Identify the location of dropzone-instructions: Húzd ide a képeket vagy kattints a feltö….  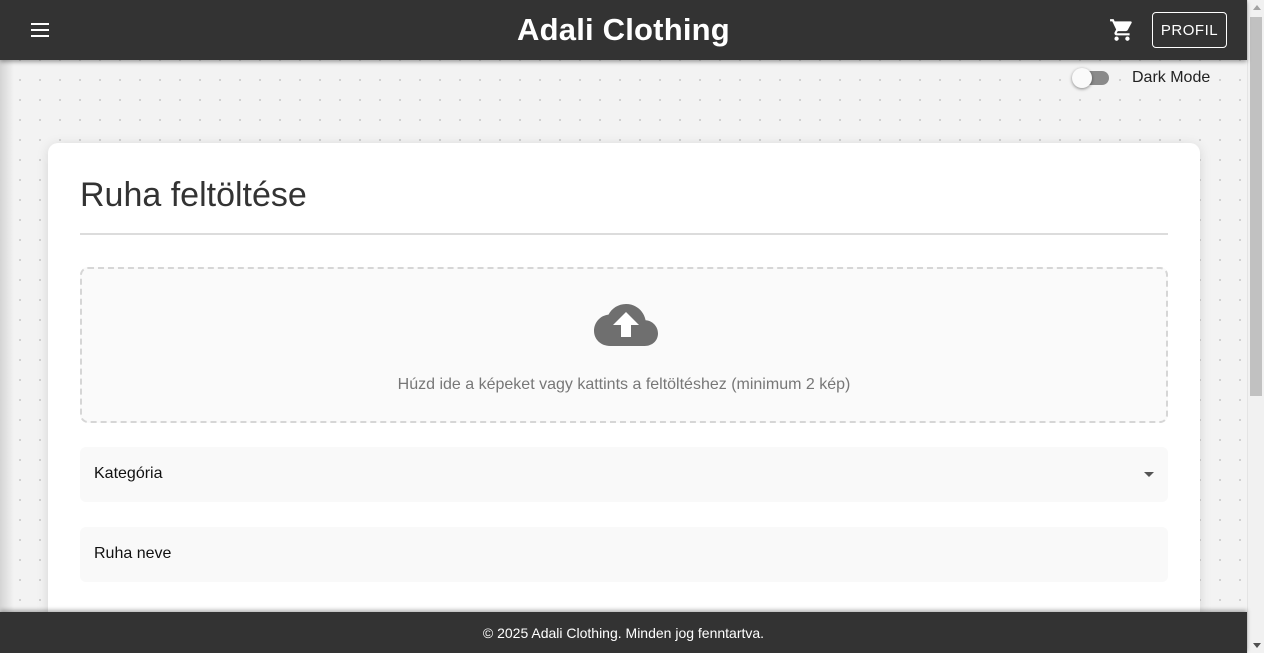
(624, 384).